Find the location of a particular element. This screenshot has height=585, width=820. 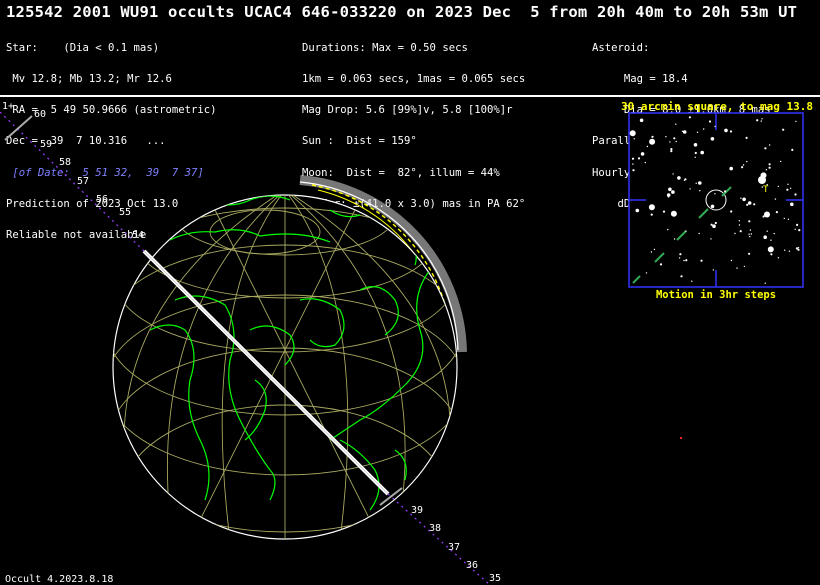

track-tick-label: 56 is located at coordinates (102, 199).